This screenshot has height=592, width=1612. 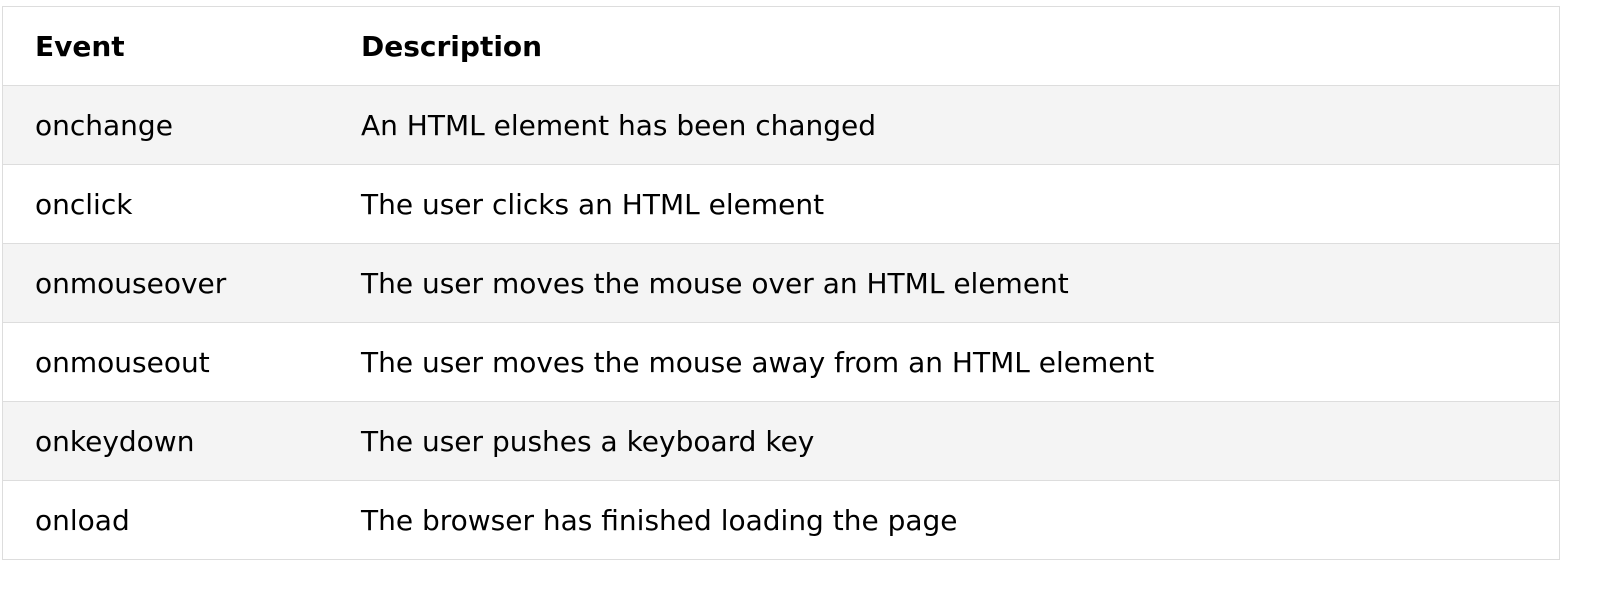 What do you see at coordinates (944, 441) in the screenshot?
I see `description-cell: The user pushes a keyboard key` at bounding box center [944, 441].